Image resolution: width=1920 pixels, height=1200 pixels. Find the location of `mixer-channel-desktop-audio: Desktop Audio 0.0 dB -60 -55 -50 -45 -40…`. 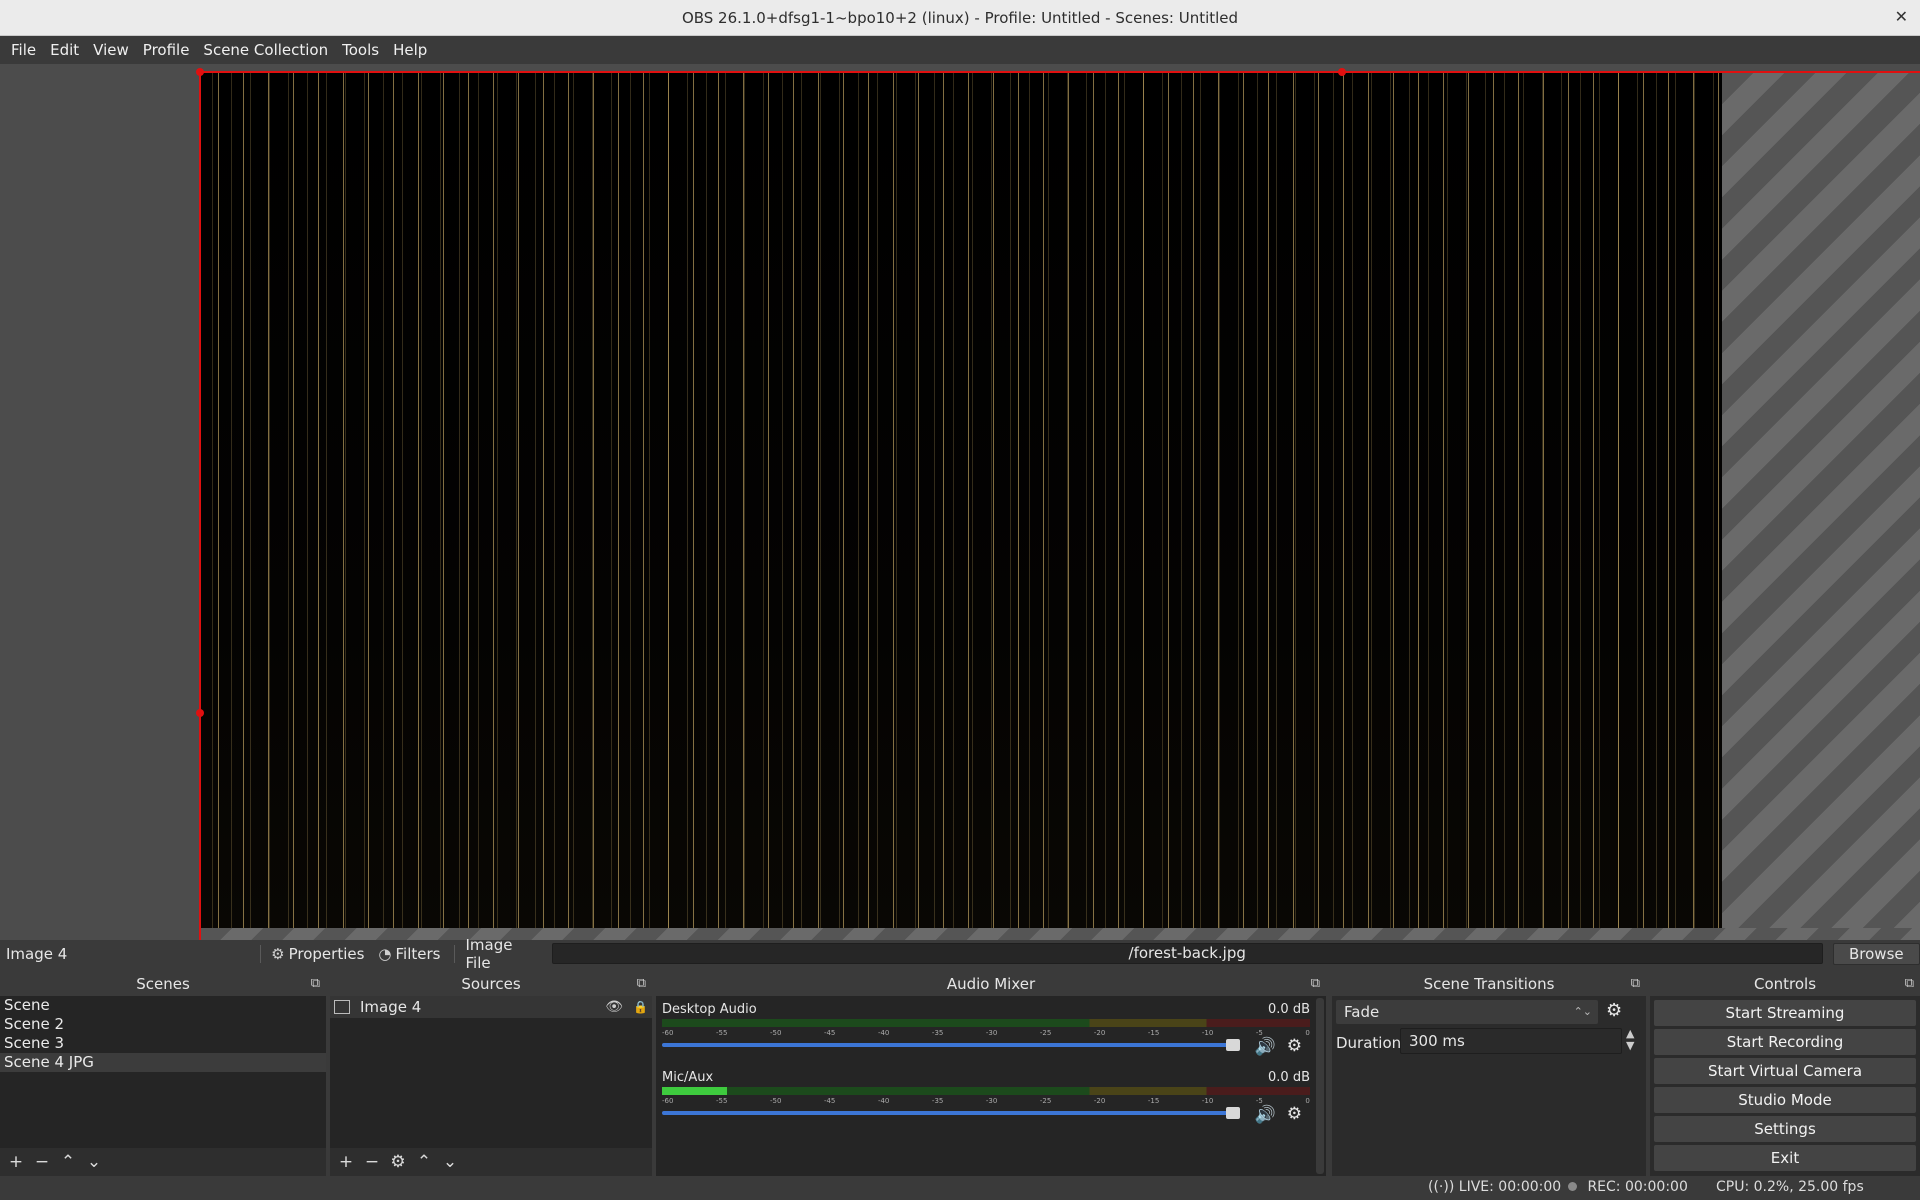

mixer-channel-desktop-audio: Desktop Audio 0.0 dB -60 -55 -50 -45 -40… is located at coordinates (986, 1032).